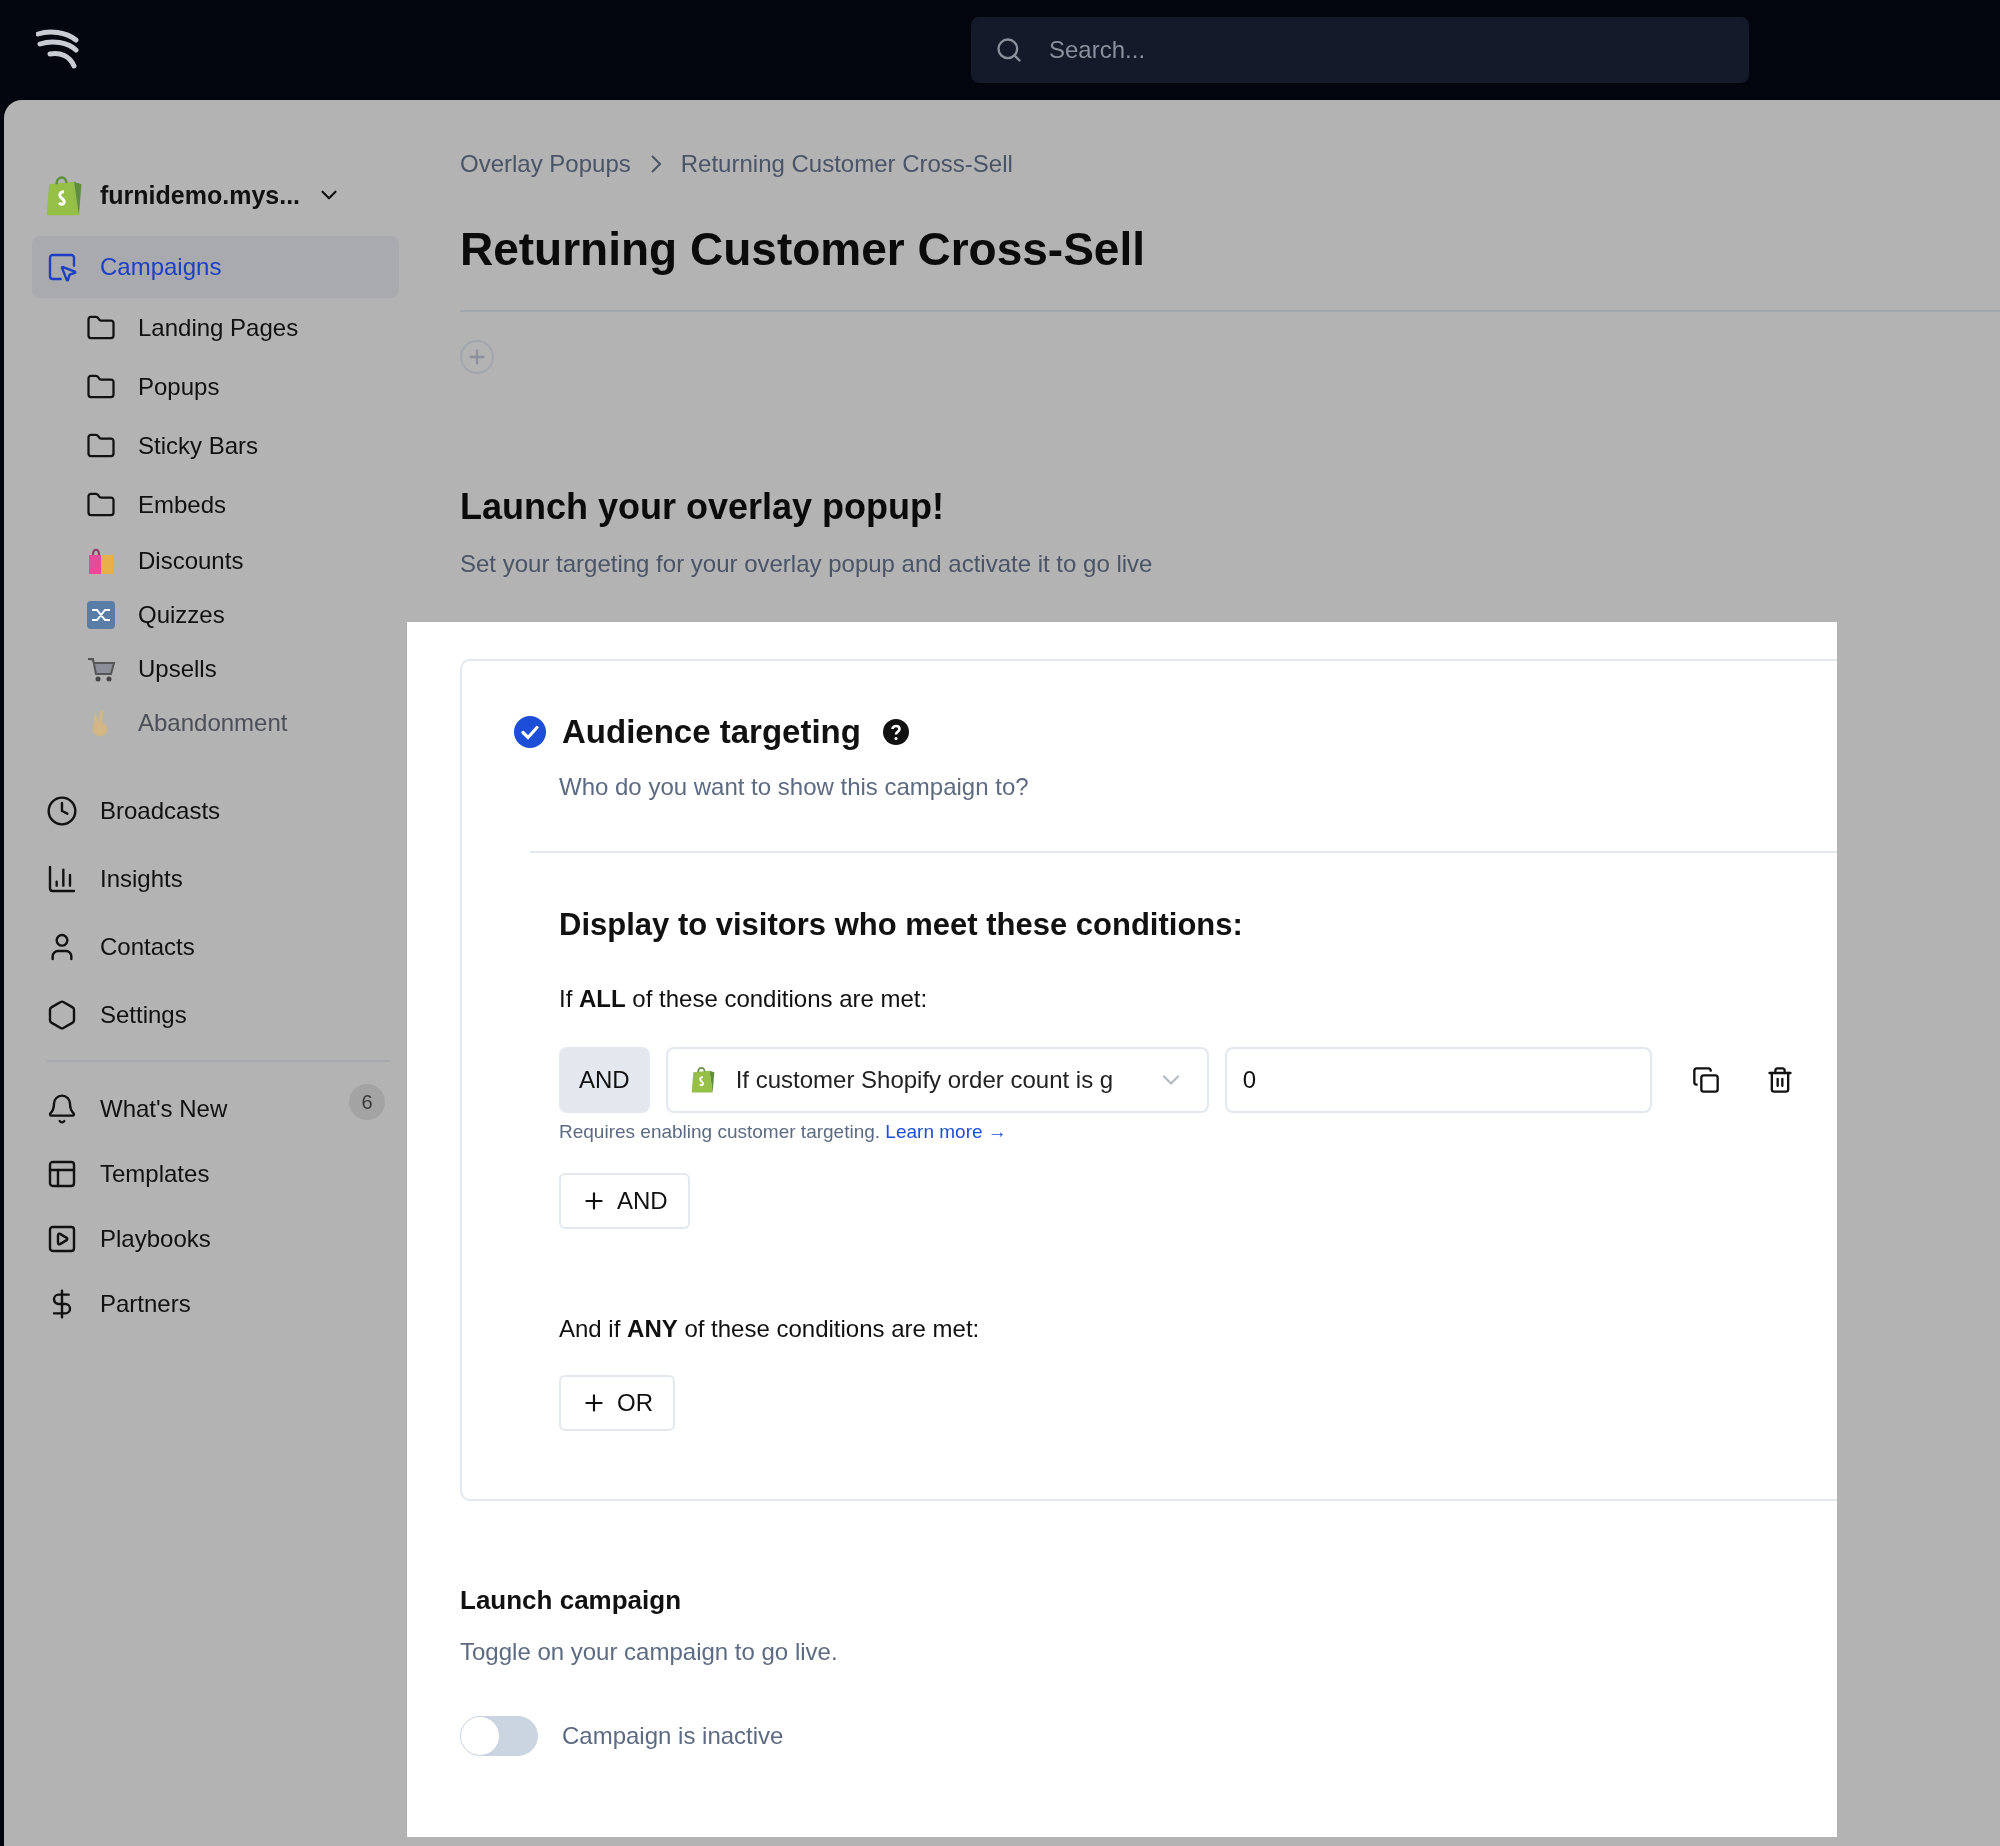 This screenshot has width=2000, height=1846. I want to click on shopping-bag-icon, so click(702, 1080).